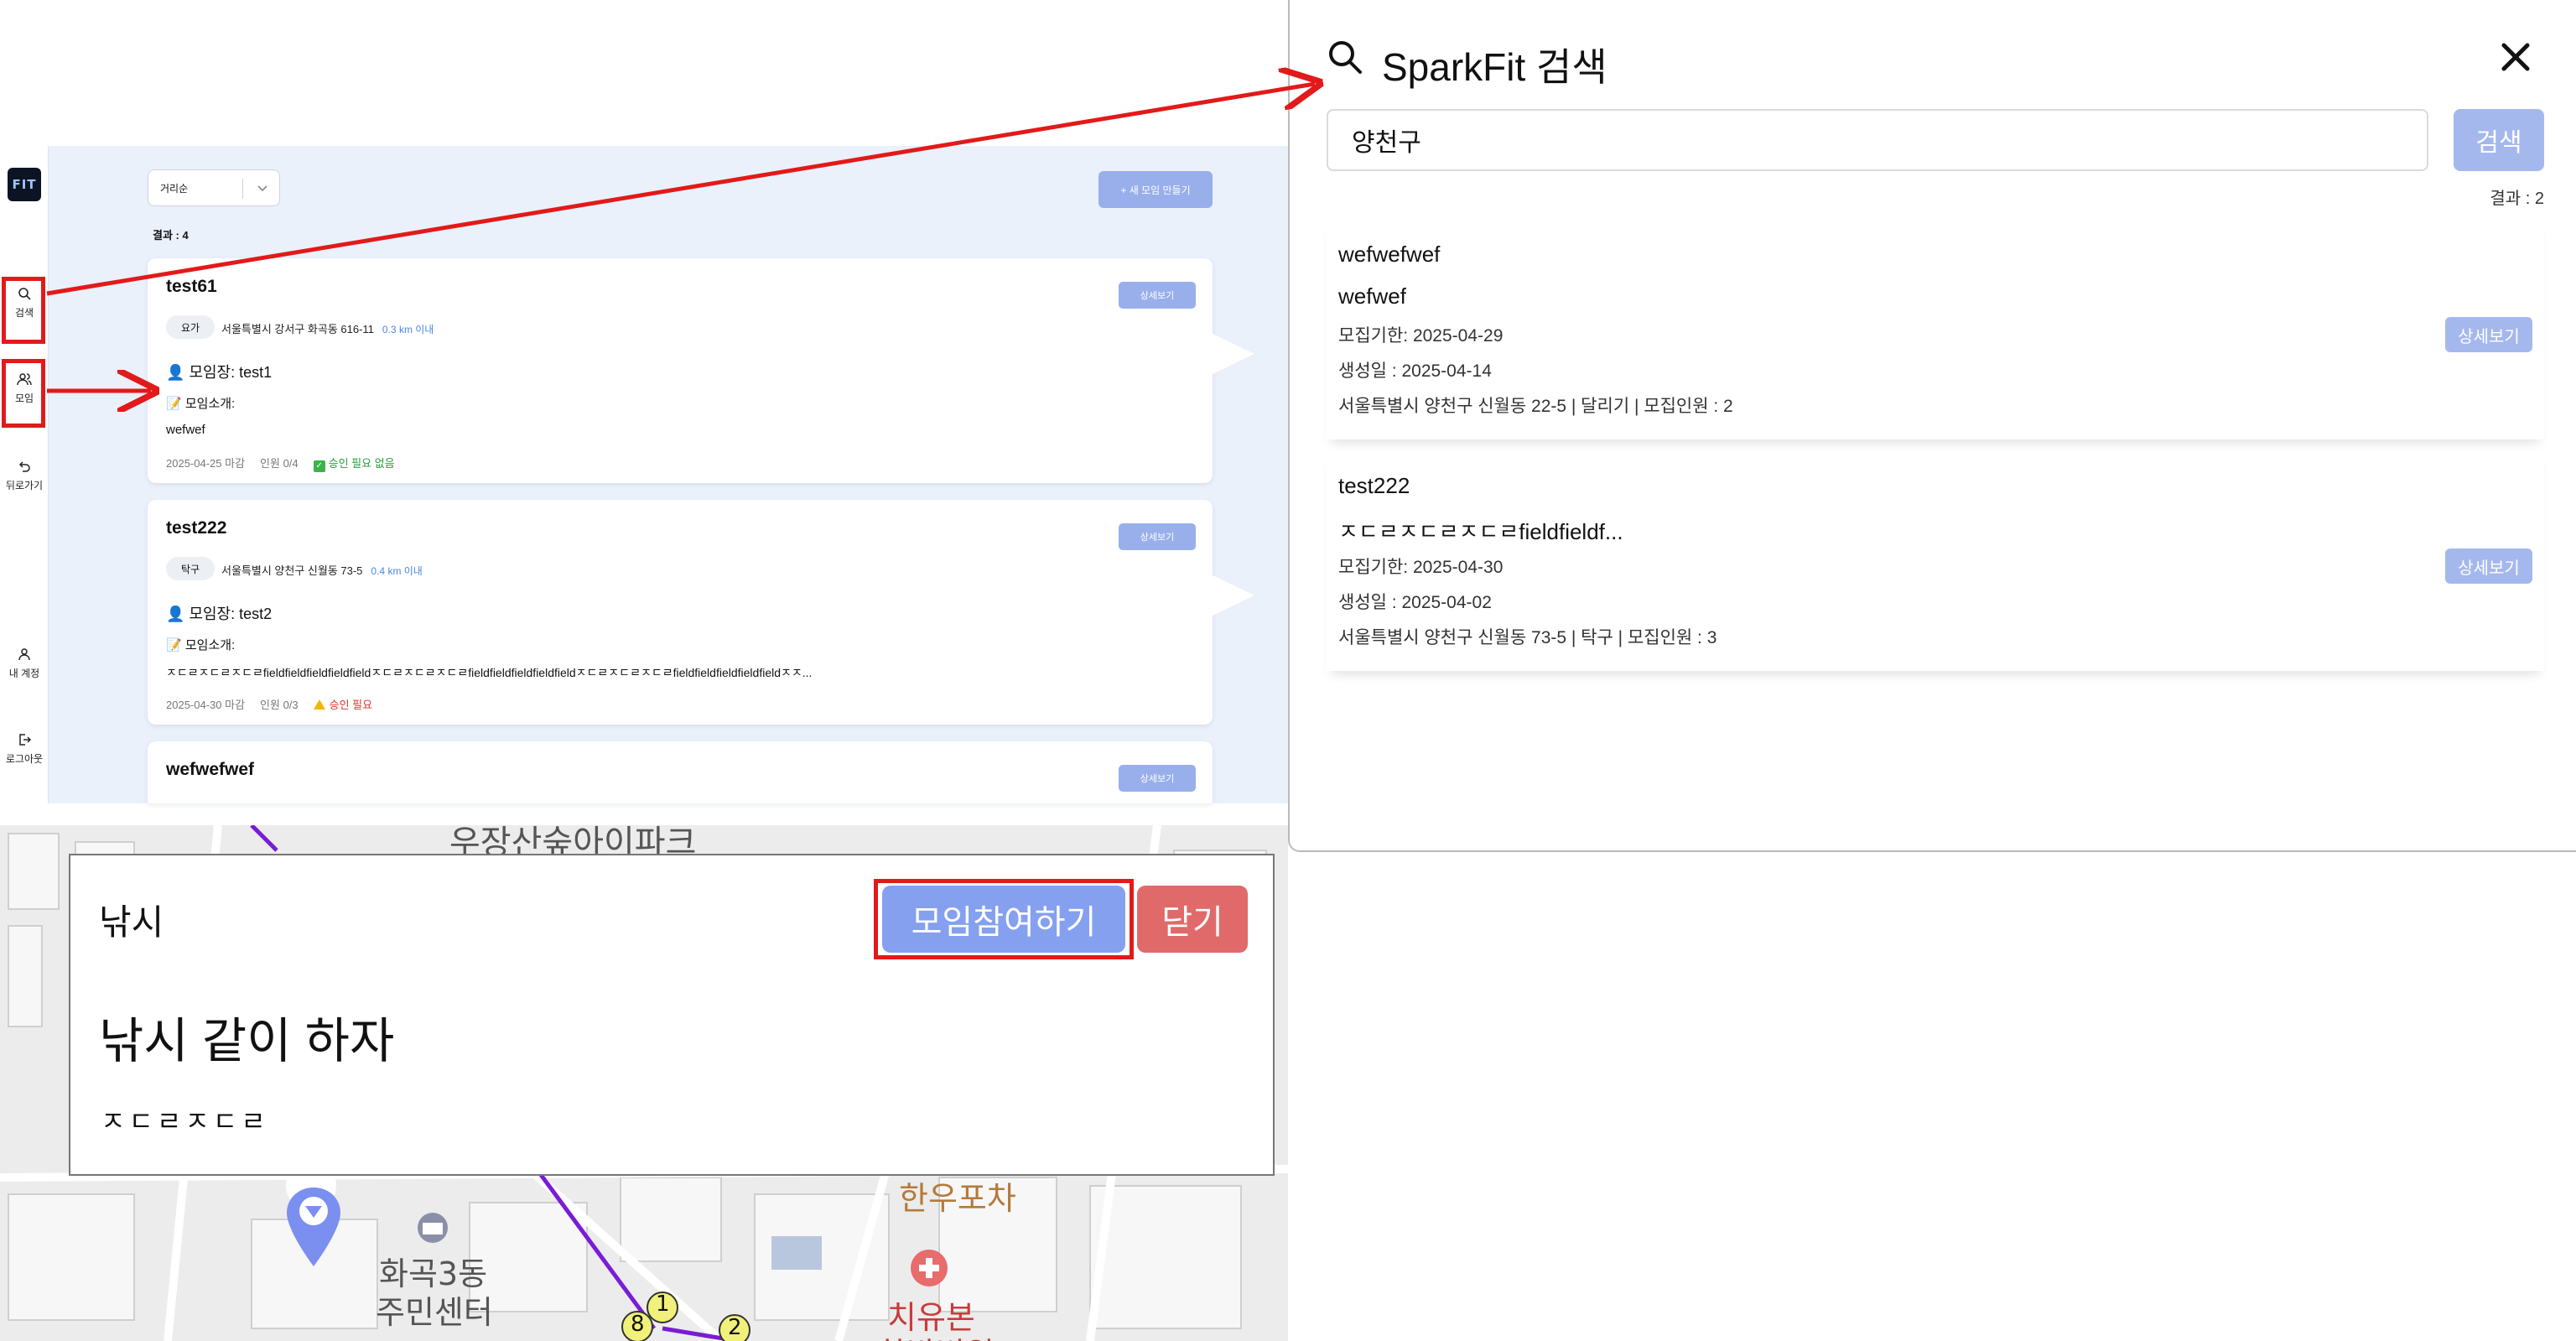  Describe the element at coordinates (231, 372) in the screenshot. I see `leader-text: 모임장: test1` at that location.